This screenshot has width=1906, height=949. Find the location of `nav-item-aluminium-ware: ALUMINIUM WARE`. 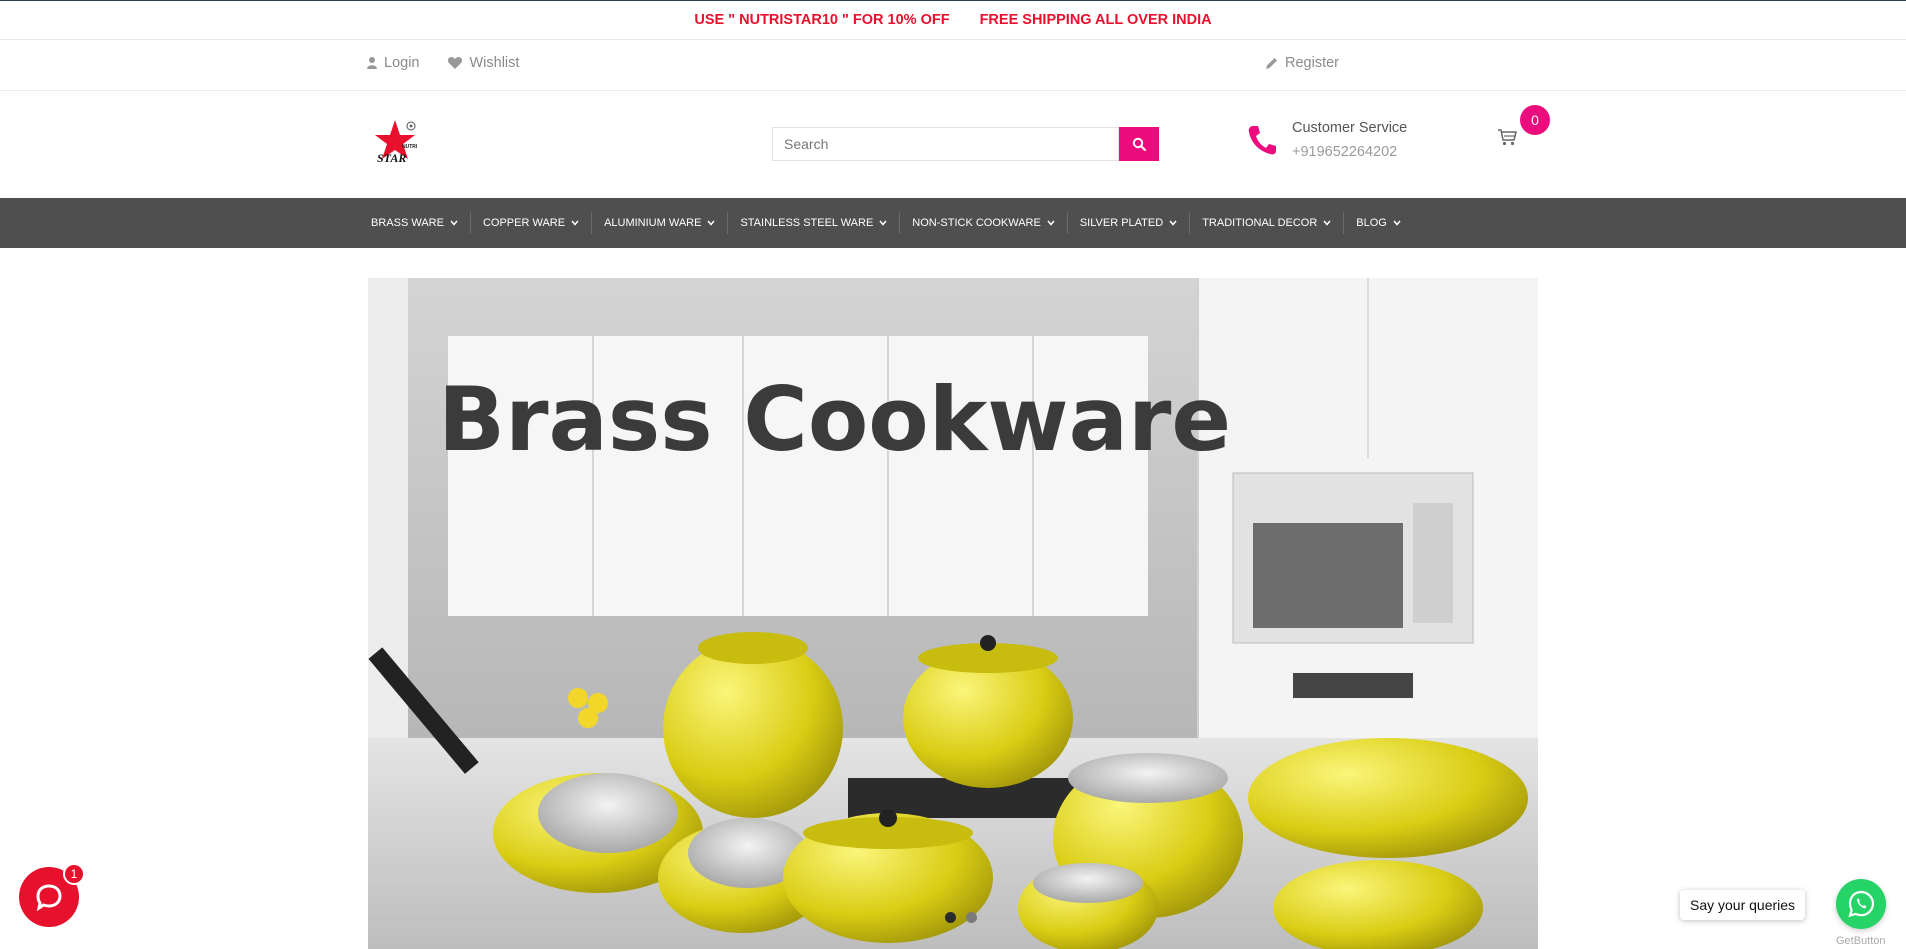

nav-item-aluminium-ware: ALUMINIUM WARE is located at coordinates (660, 223).